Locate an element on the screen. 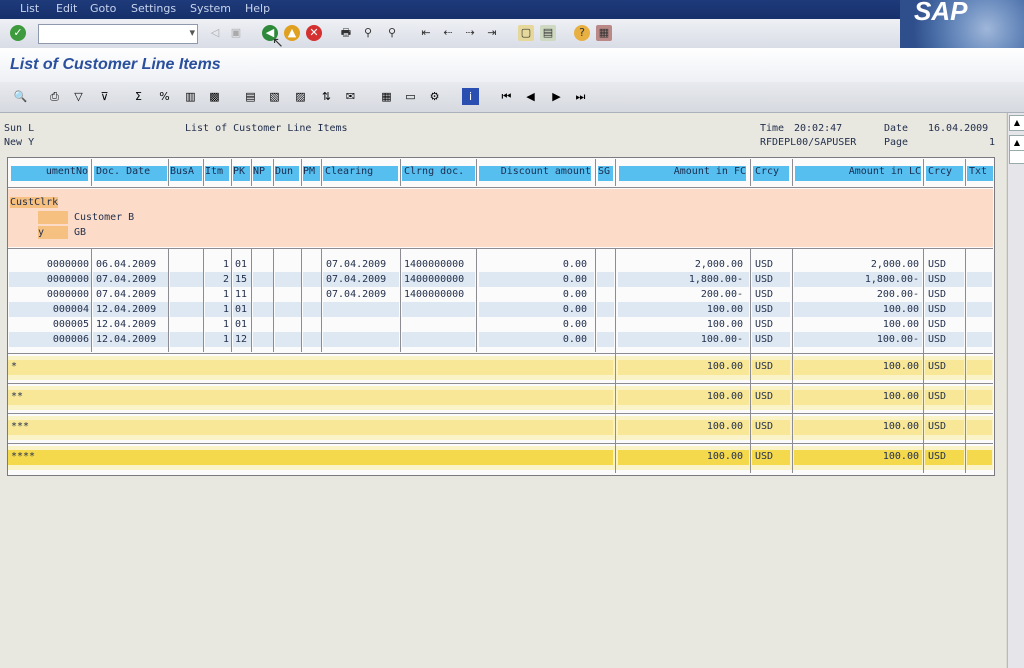 The height and width of the screenshot is (668, 1024). col-special-gl: SG is located at coordinates (605, 173).